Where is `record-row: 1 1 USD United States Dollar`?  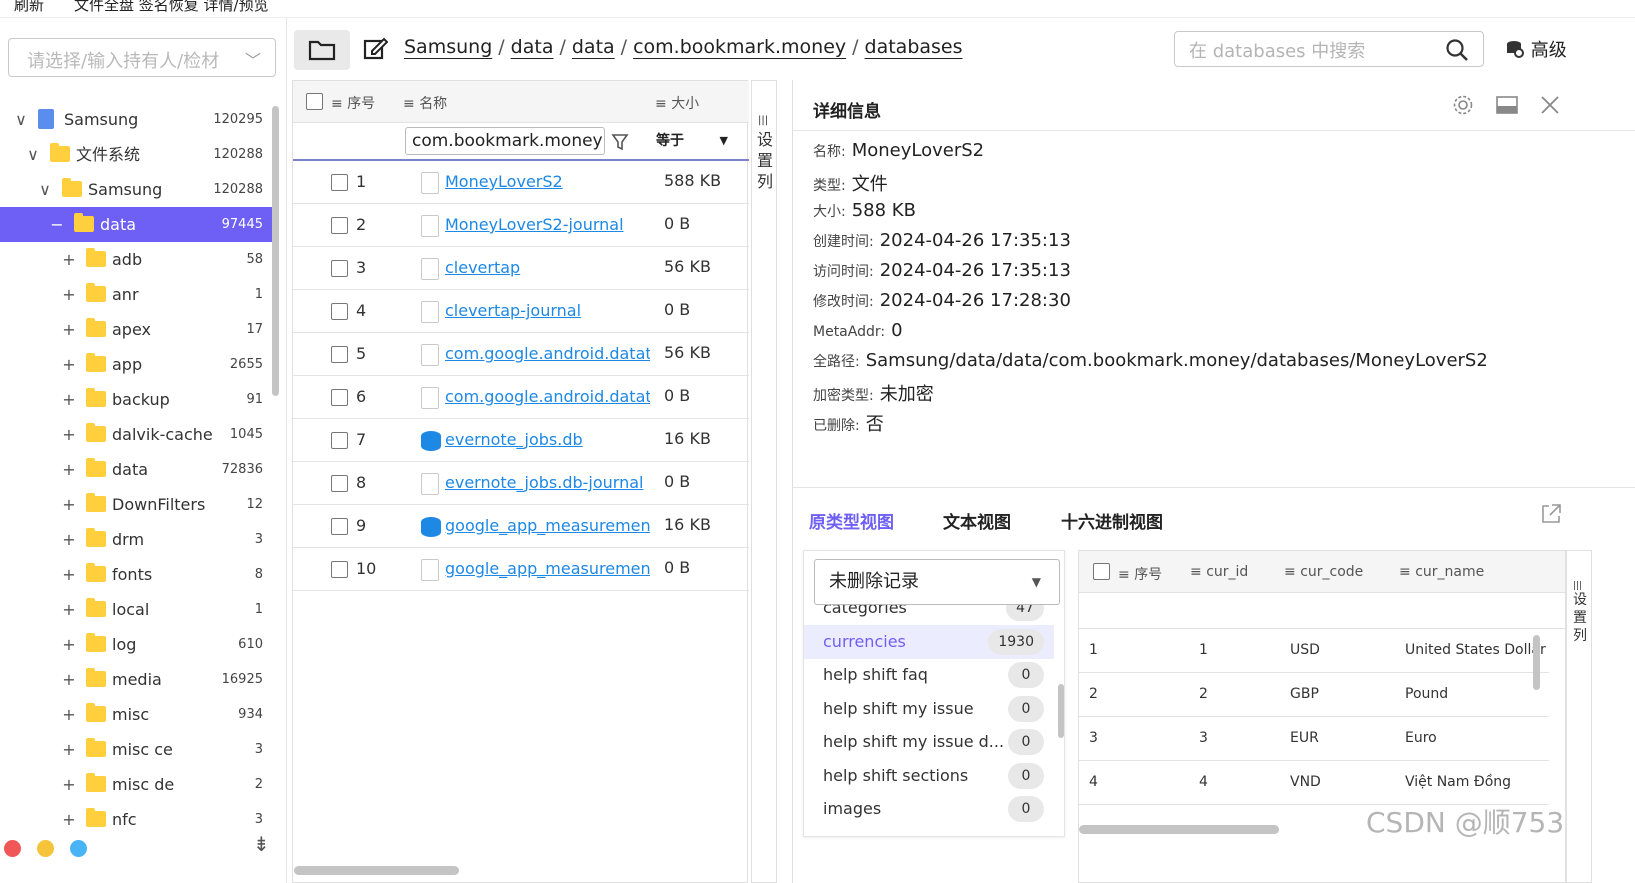
record-row: 1 1 USD United States Dollar is located at coordinates (1314, 651).